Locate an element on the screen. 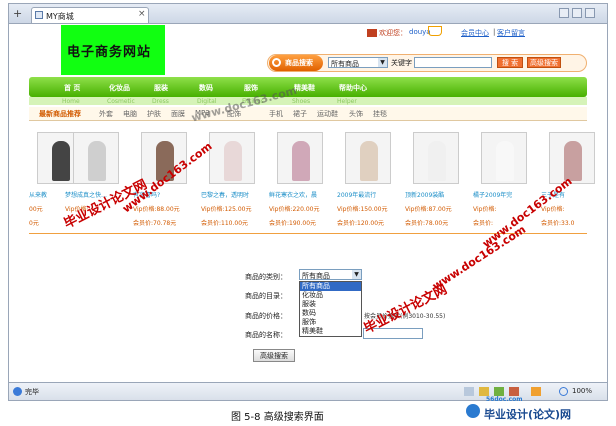 The image size is (616, 426). page-status-icon is located at coordinates (17, 391).